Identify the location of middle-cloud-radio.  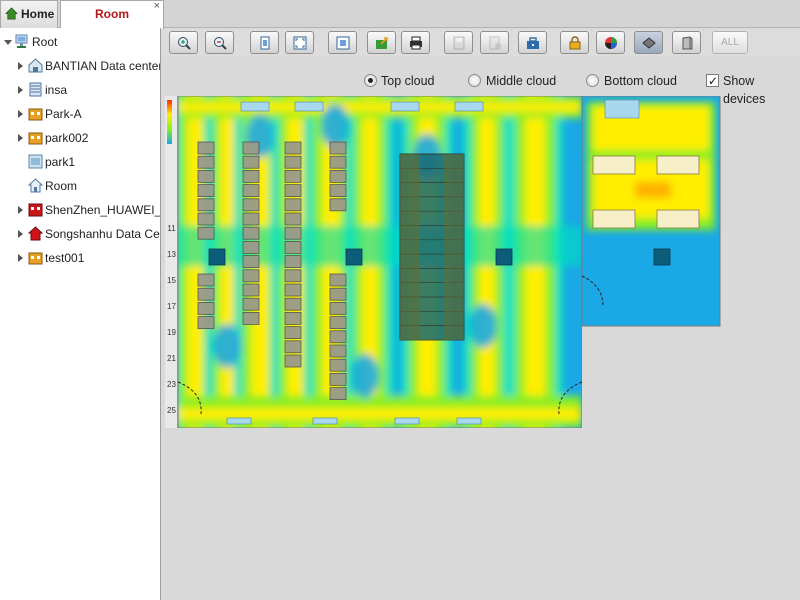
(474, 80).